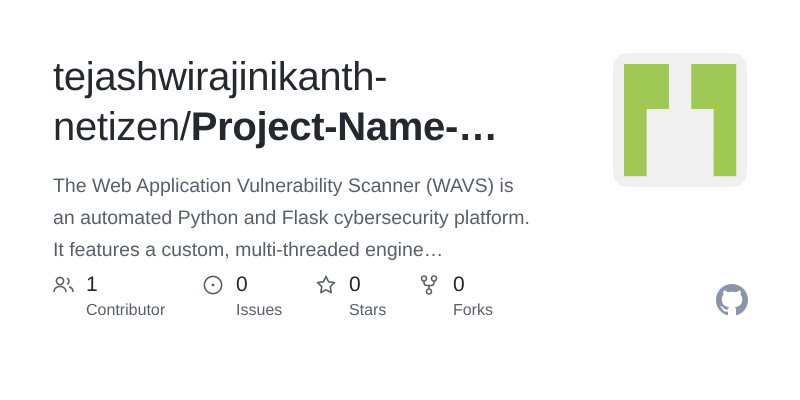 This screenshot has height=400, width=800. I want to click on stat-label: Stars, so click(368, 311).